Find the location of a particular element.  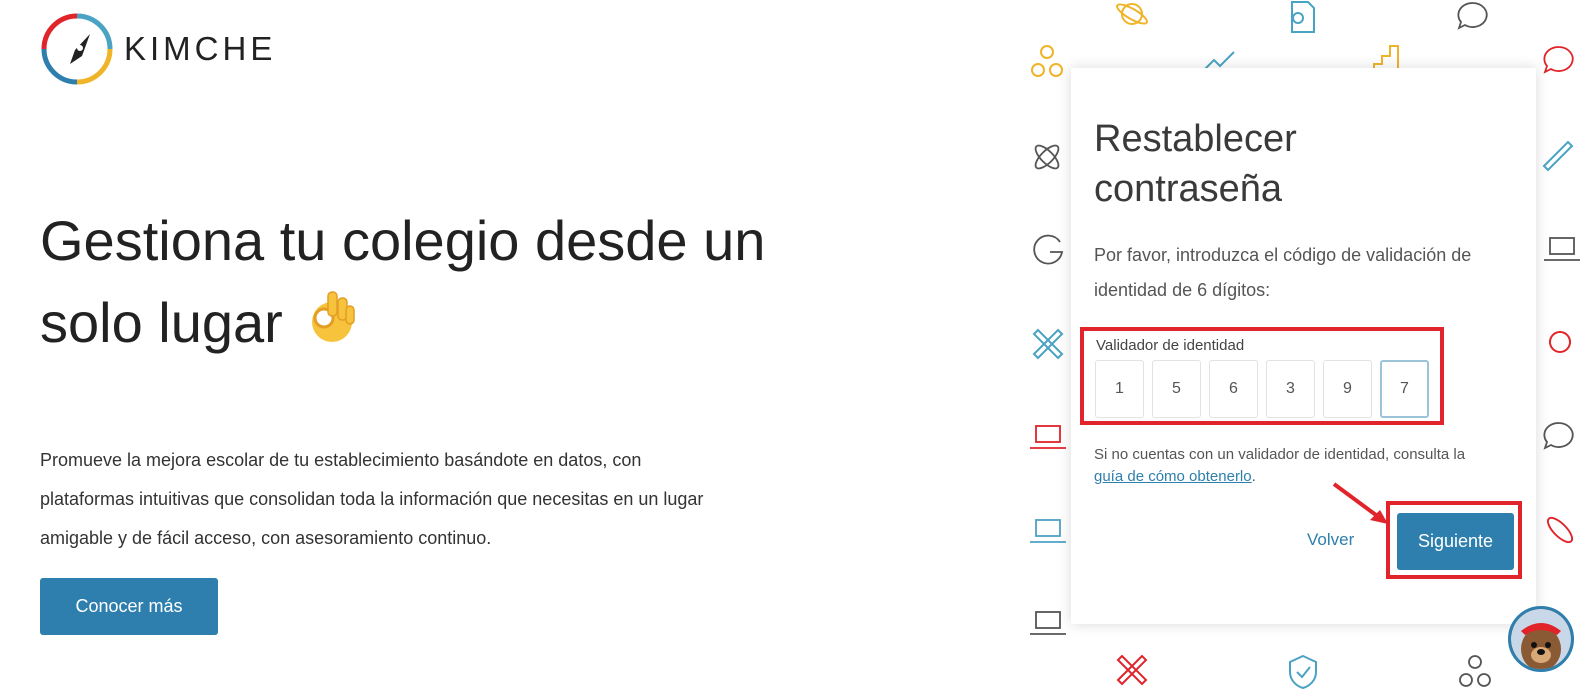

digit-inputs is located at coordinates (1262, 389).